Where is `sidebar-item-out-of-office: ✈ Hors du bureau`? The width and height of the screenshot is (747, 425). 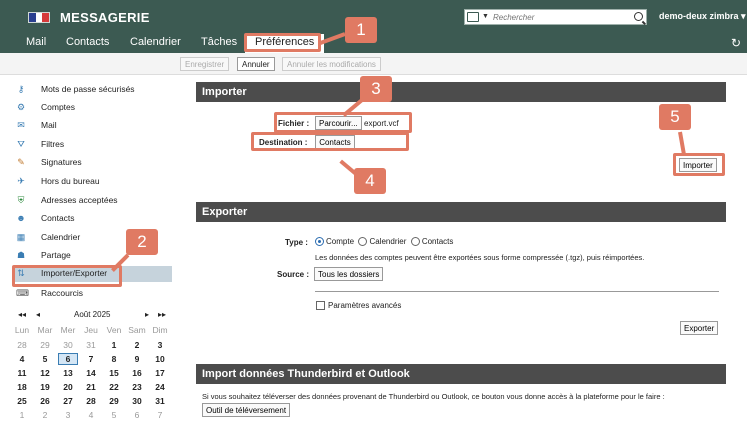
sidebar-item-out-of-office: ✈ Hors du bureau is located at coordinates (93, 182).